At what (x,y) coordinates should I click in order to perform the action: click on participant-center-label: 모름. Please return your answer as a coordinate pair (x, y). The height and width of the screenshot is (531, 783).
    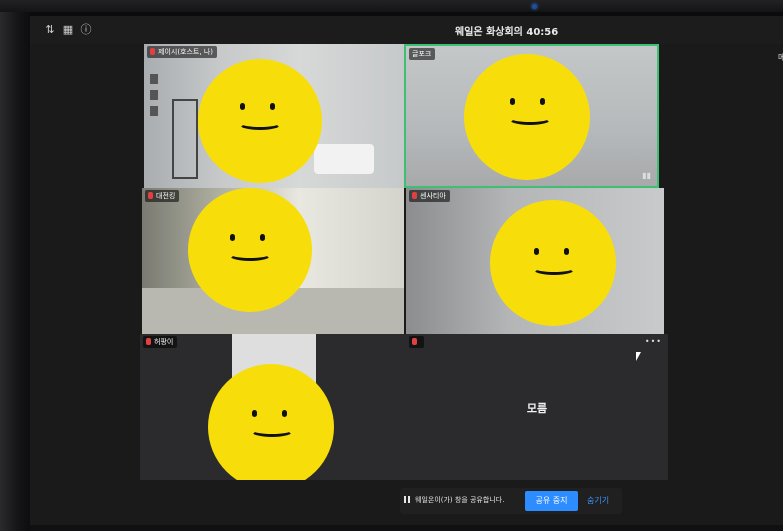
    Looking at the image, I should click on (537, 408).